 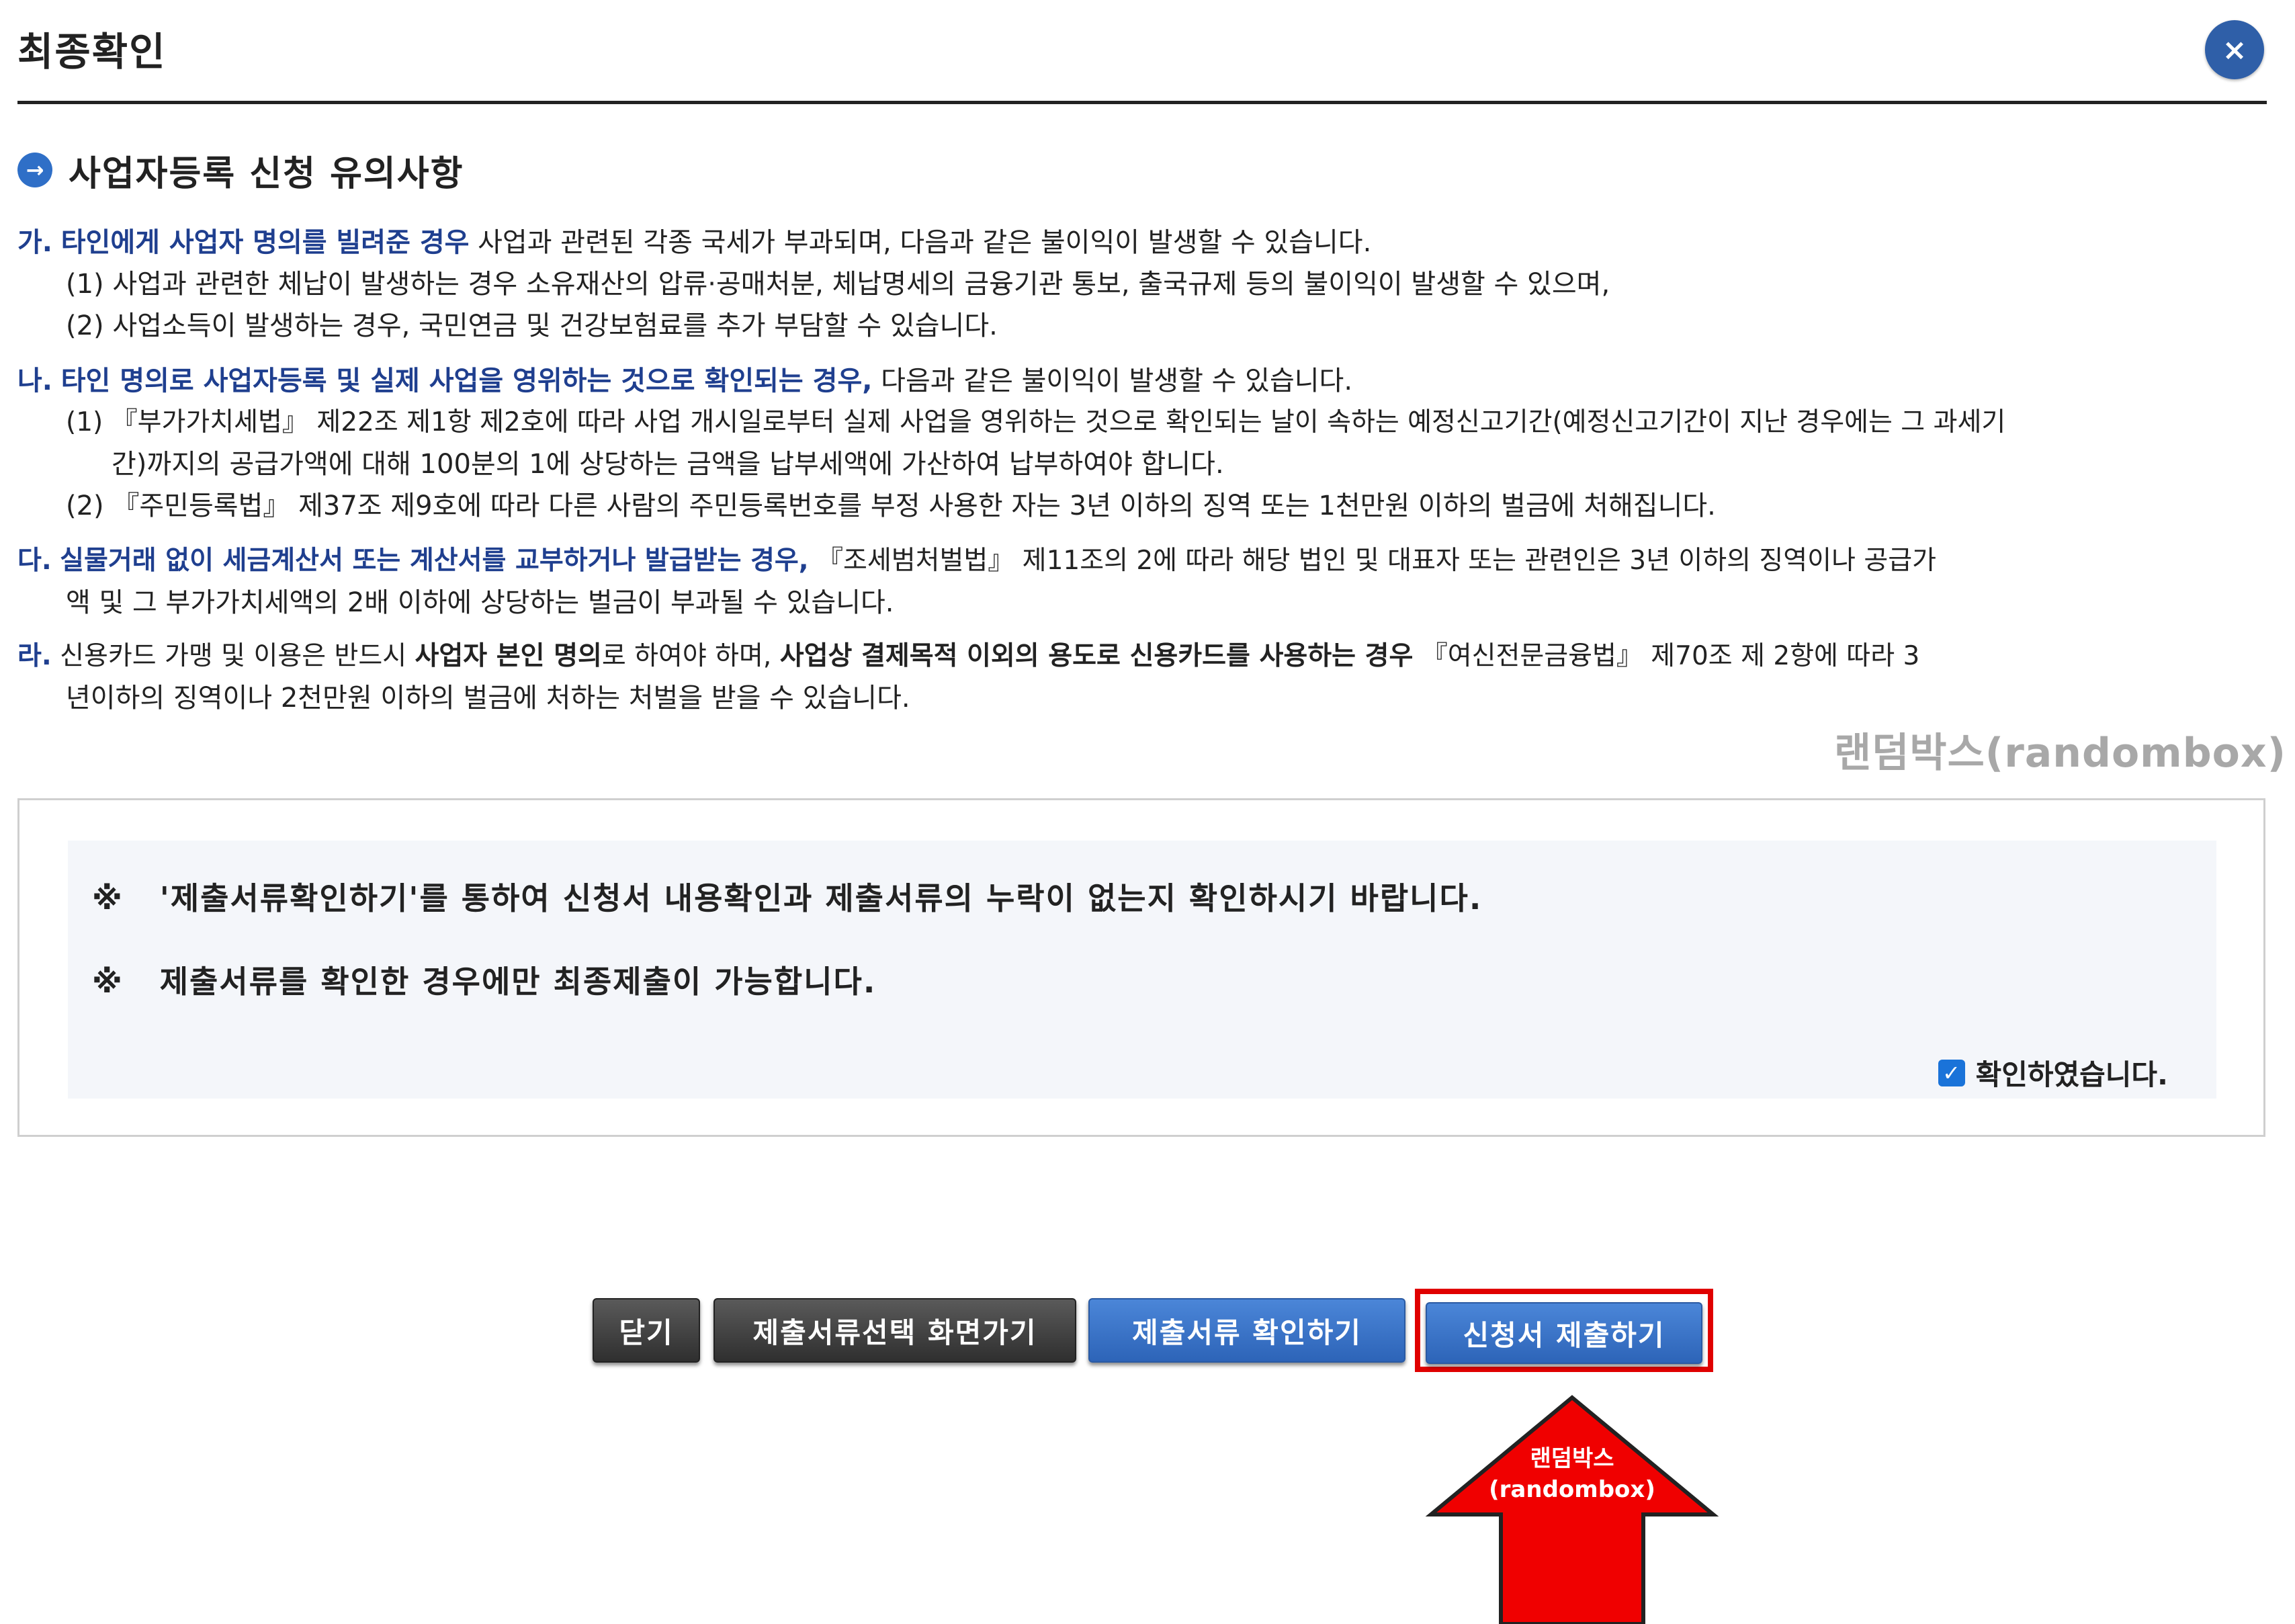 What do you see at coordinates (895, 1330) in the screenshot?
I see `select-documents-button: 제출서류선택 화면가기` at bounding box center [895, 1330].